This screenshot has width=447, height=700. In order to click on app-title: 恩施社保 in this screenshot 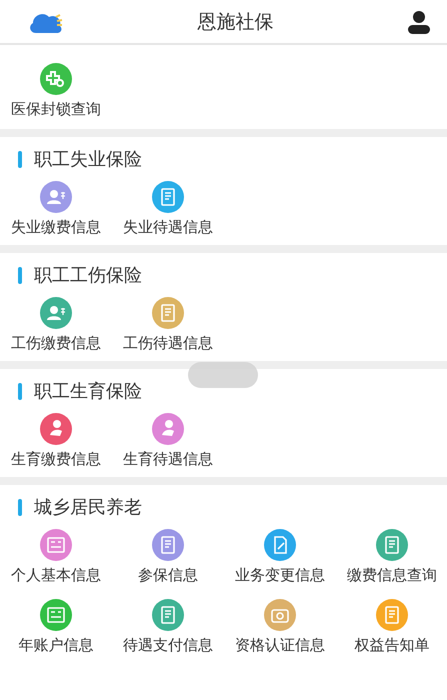, I will do `click(236, 22)`.